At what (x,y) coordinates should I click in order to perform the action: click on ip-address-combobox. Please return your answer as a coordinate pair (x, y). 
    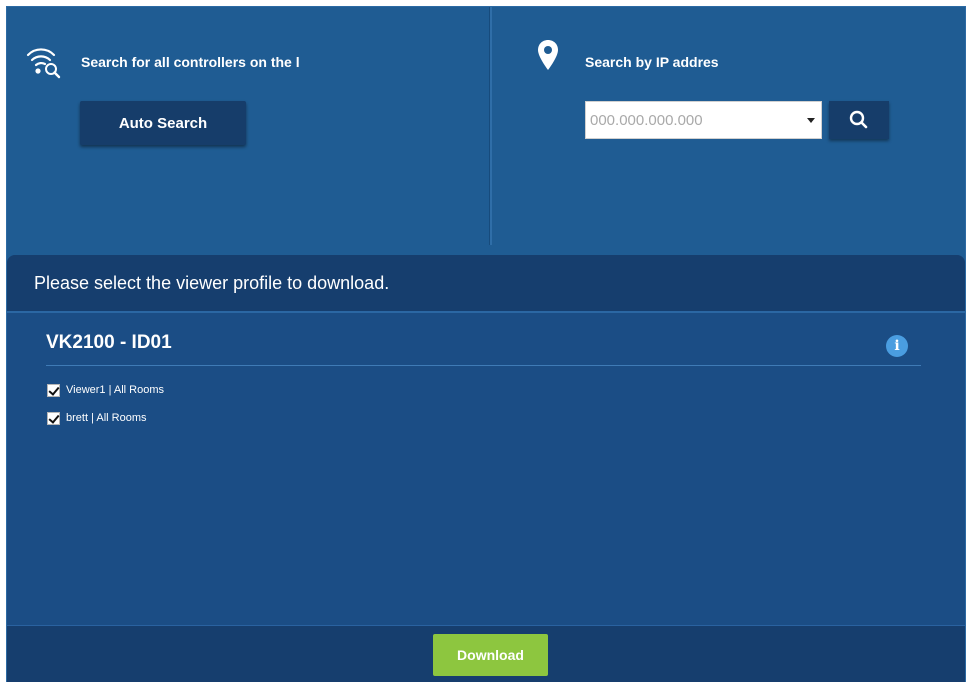
    Looking at the image, I should click on (703, 120).